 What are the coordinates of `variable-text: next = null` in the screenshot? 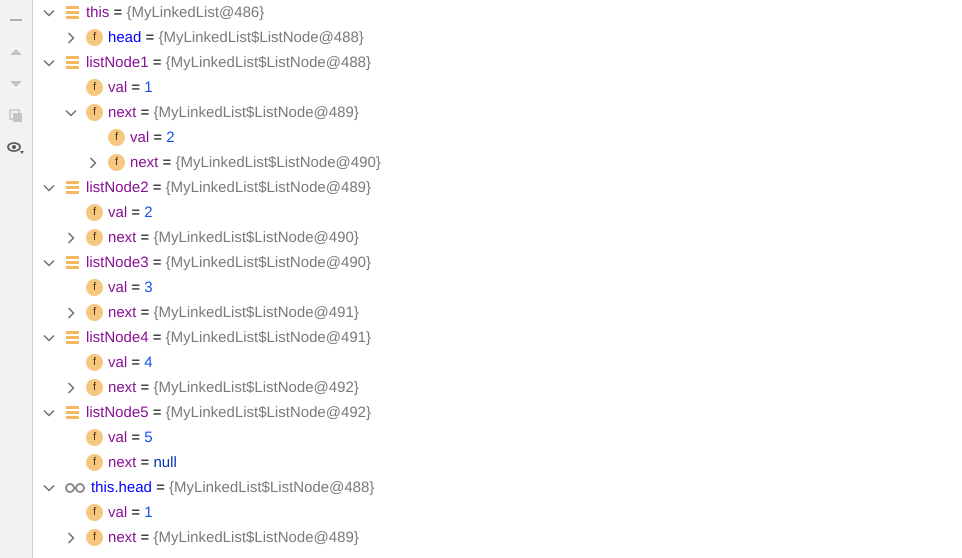 It's located at (142, 462).